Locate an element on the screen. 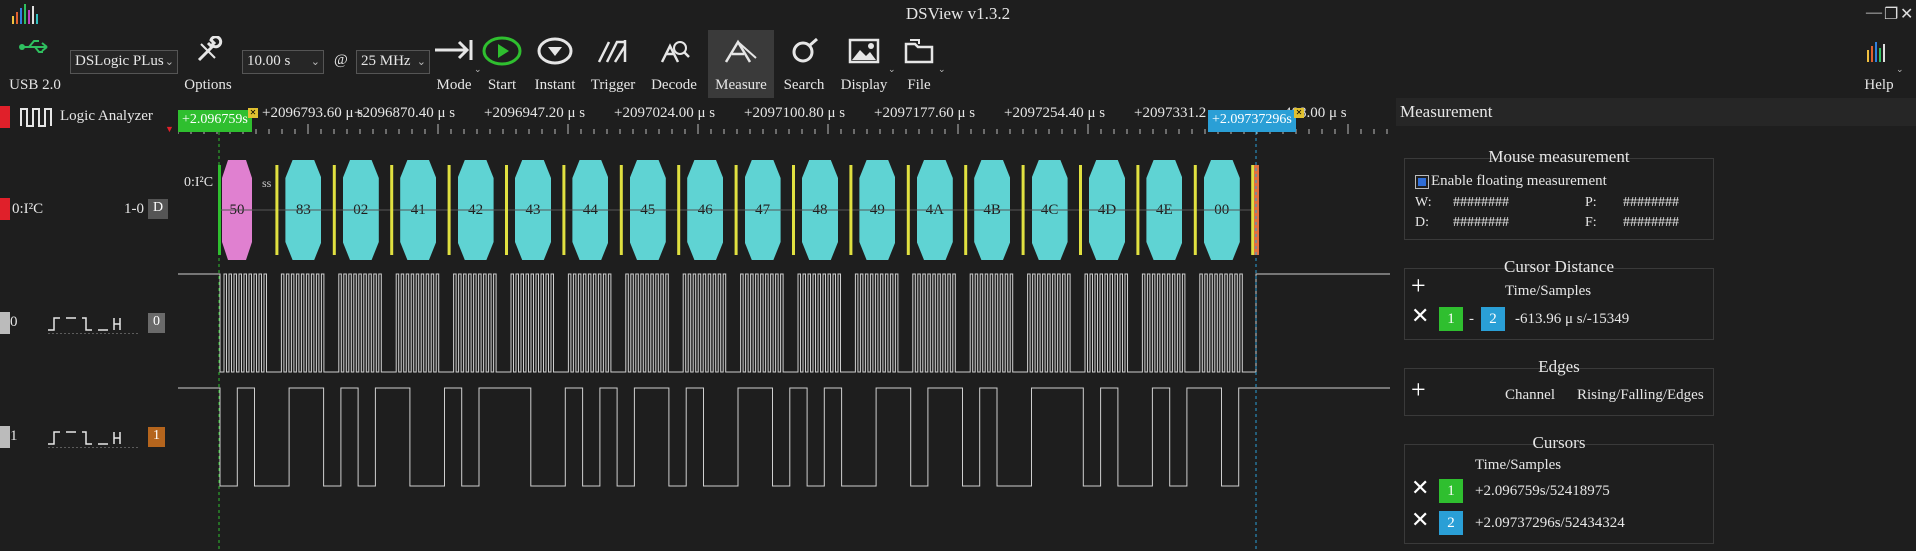  edges-group: Edges + Channel Rising/Falling/Edges is located at coordinates (1559, 386).